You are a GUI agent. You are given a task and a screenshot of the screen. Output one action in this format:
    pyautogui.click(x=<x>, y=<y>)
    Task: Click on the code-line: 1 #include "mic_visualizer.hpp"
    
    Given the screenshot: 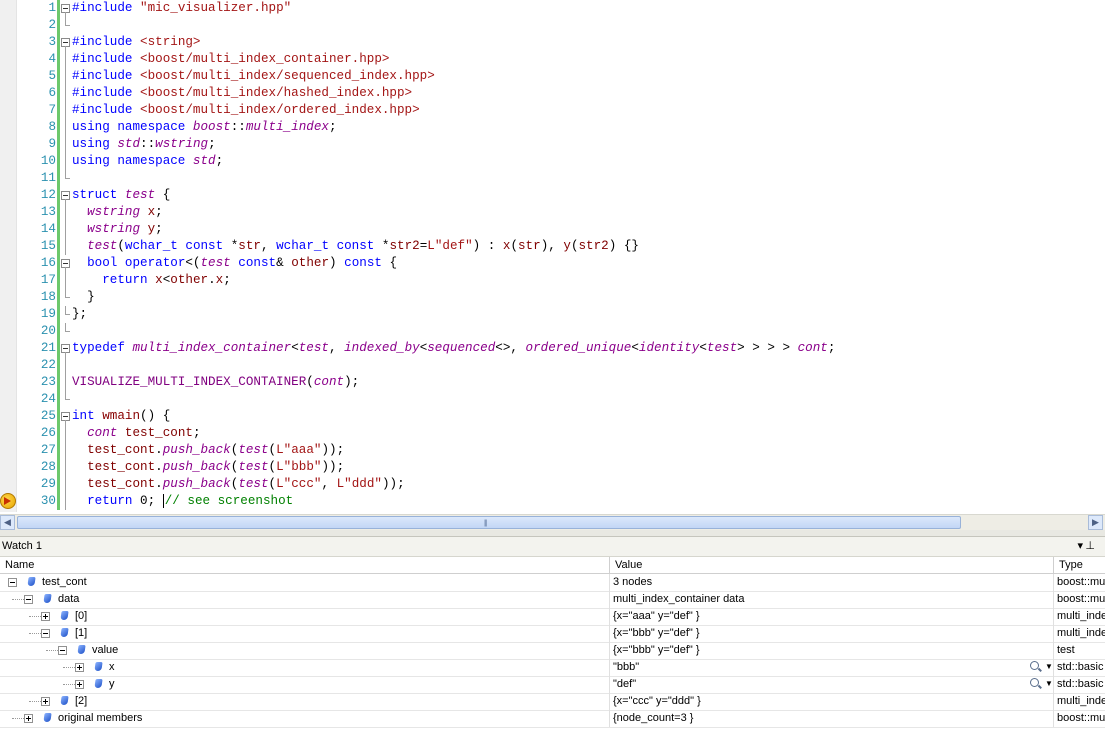 What is the action you would take?
    pyautogui.click(x=552, y=8)
    